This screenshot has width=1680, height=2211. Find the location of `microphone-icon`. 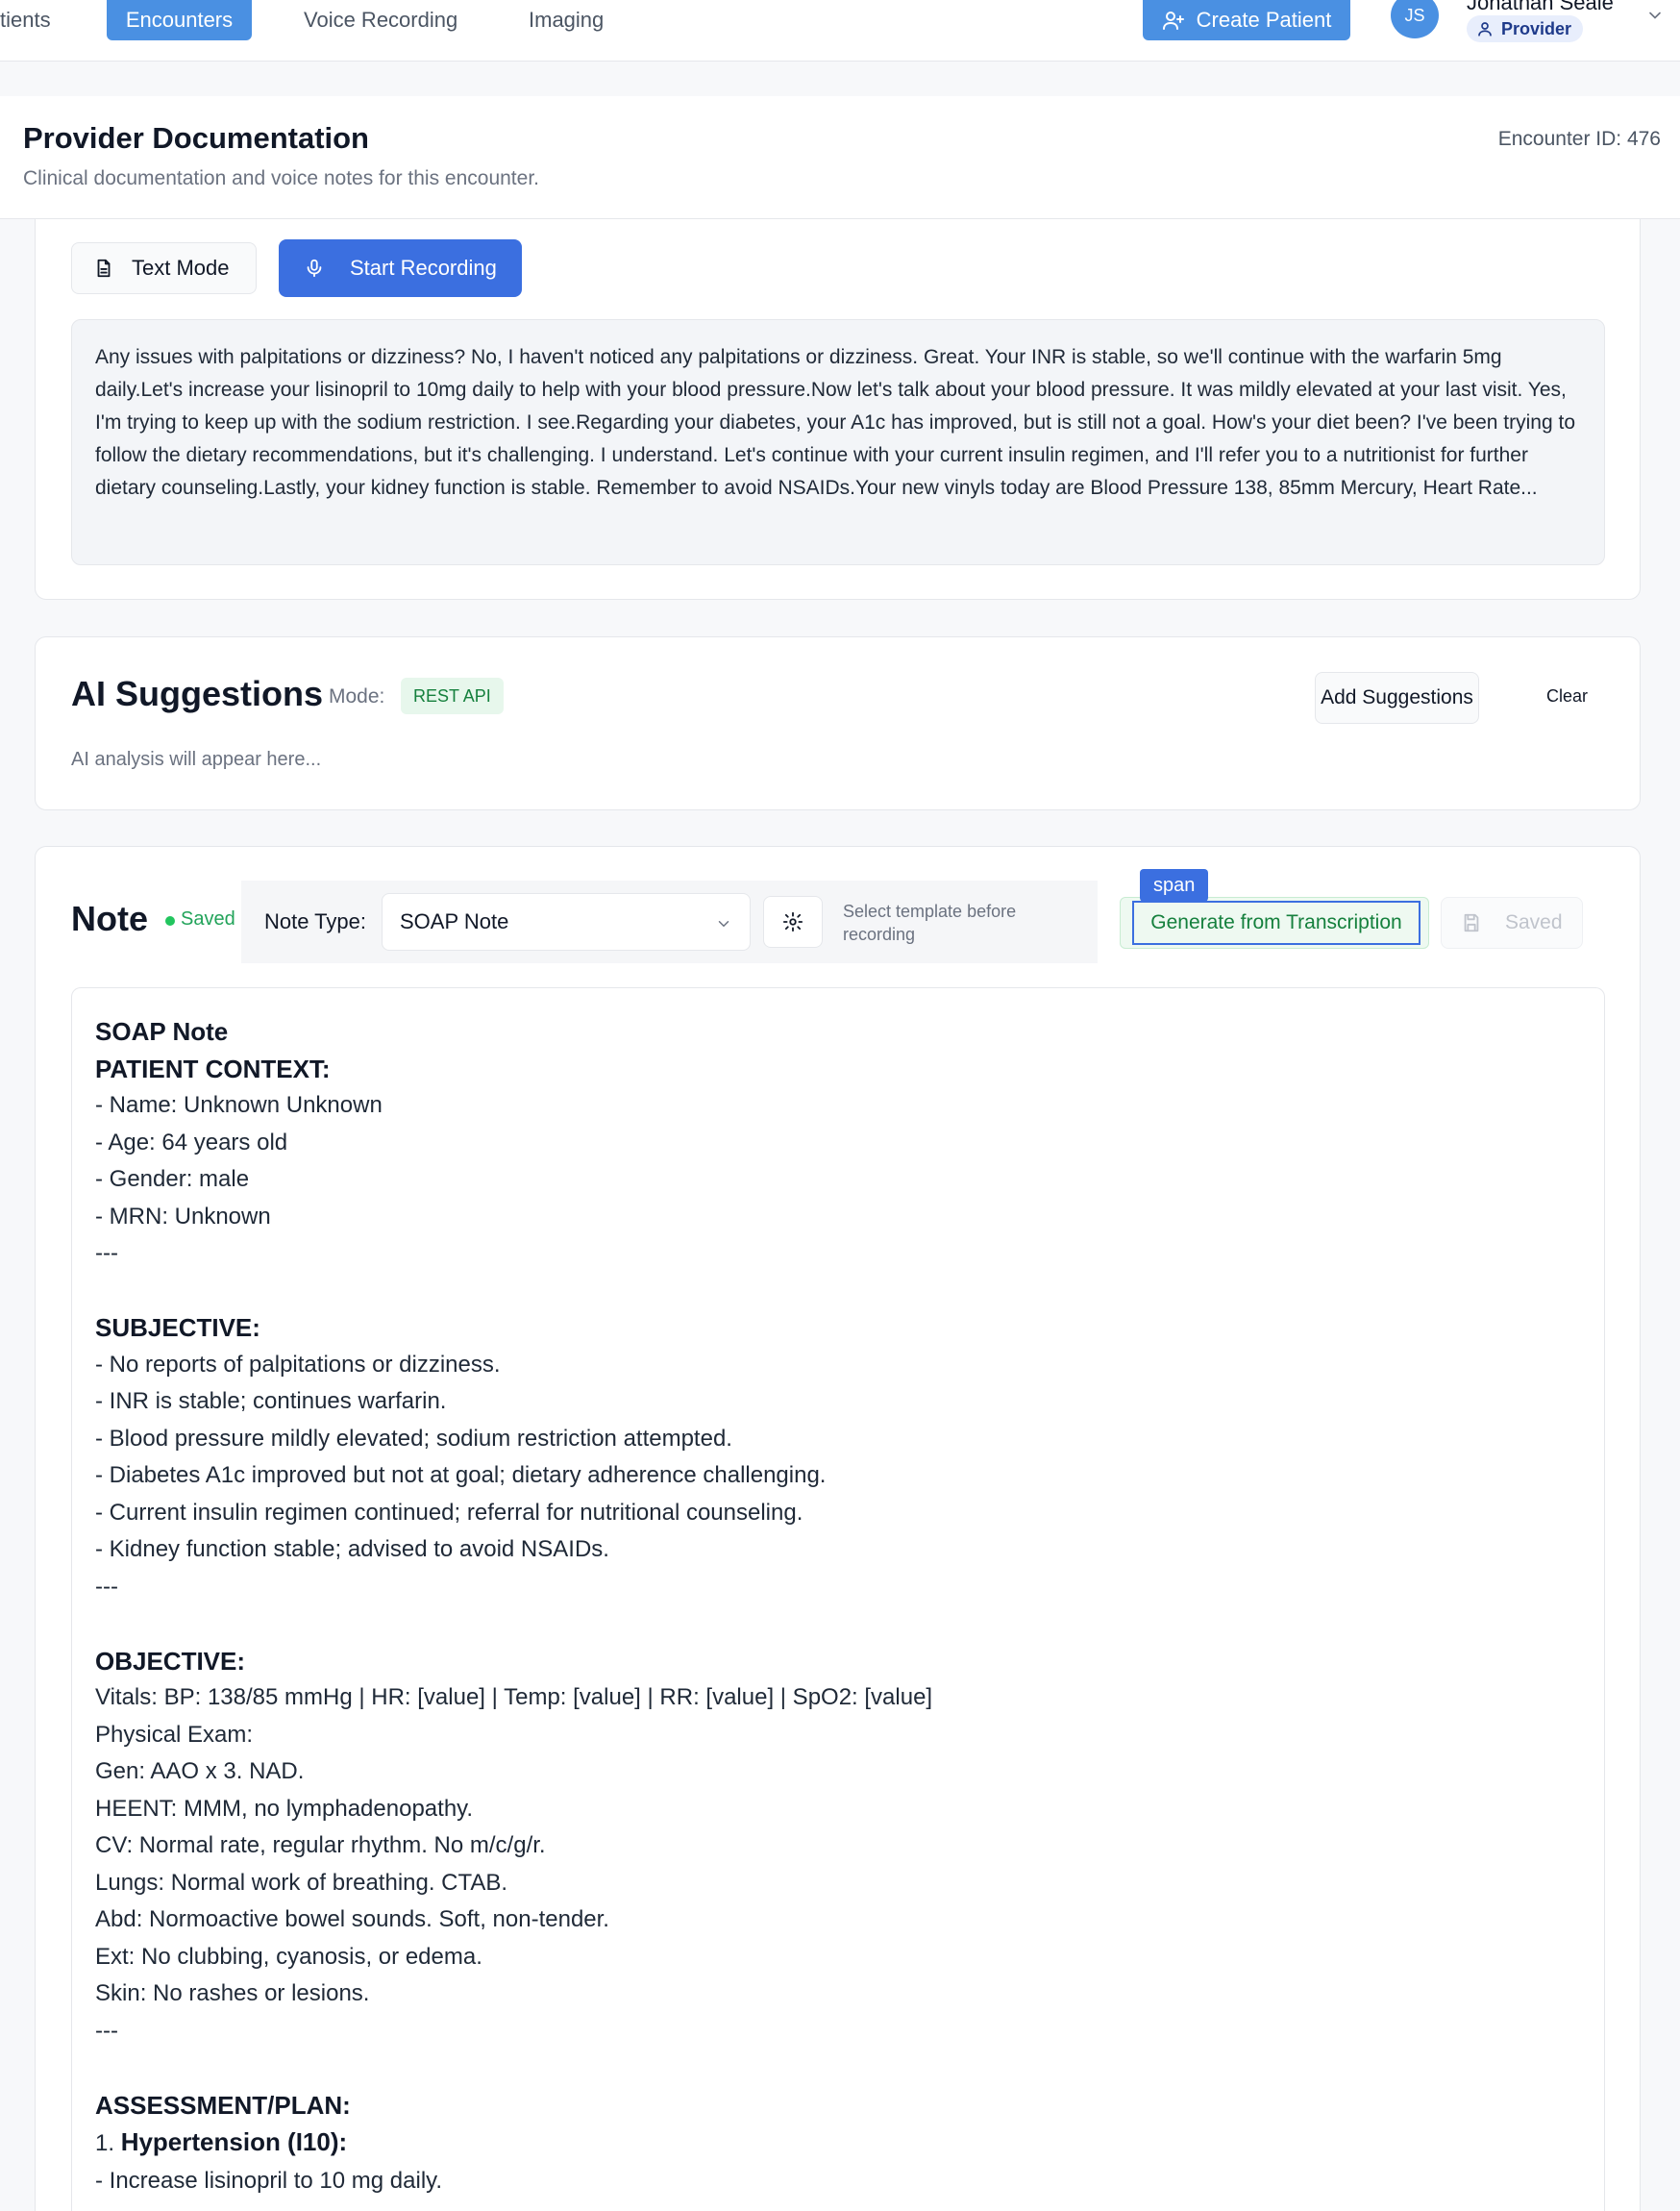

microphone-icon is located at coordinates (314, 268).